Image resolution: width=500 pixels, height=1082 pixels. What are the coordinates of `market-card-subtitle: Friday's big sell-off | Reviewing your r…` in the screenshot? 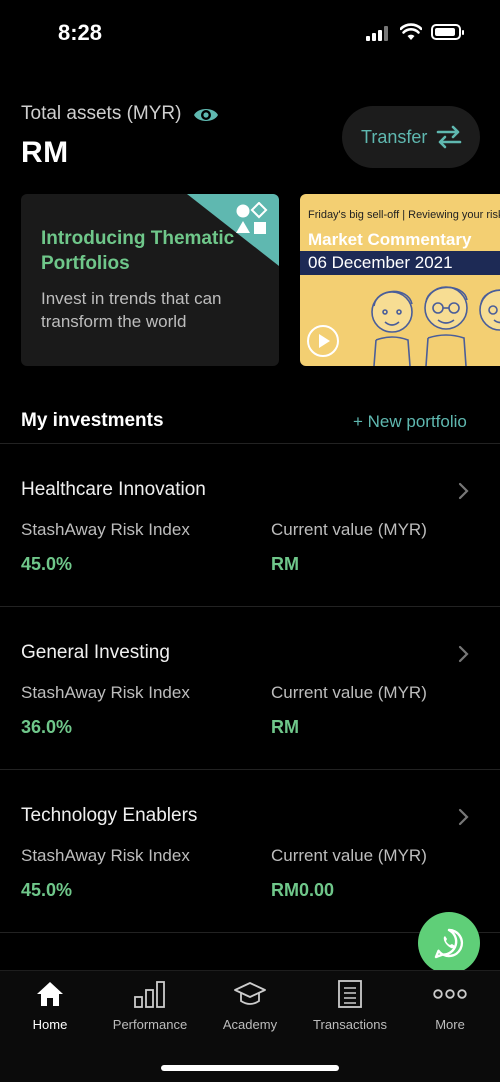 It's located at (404, 215).